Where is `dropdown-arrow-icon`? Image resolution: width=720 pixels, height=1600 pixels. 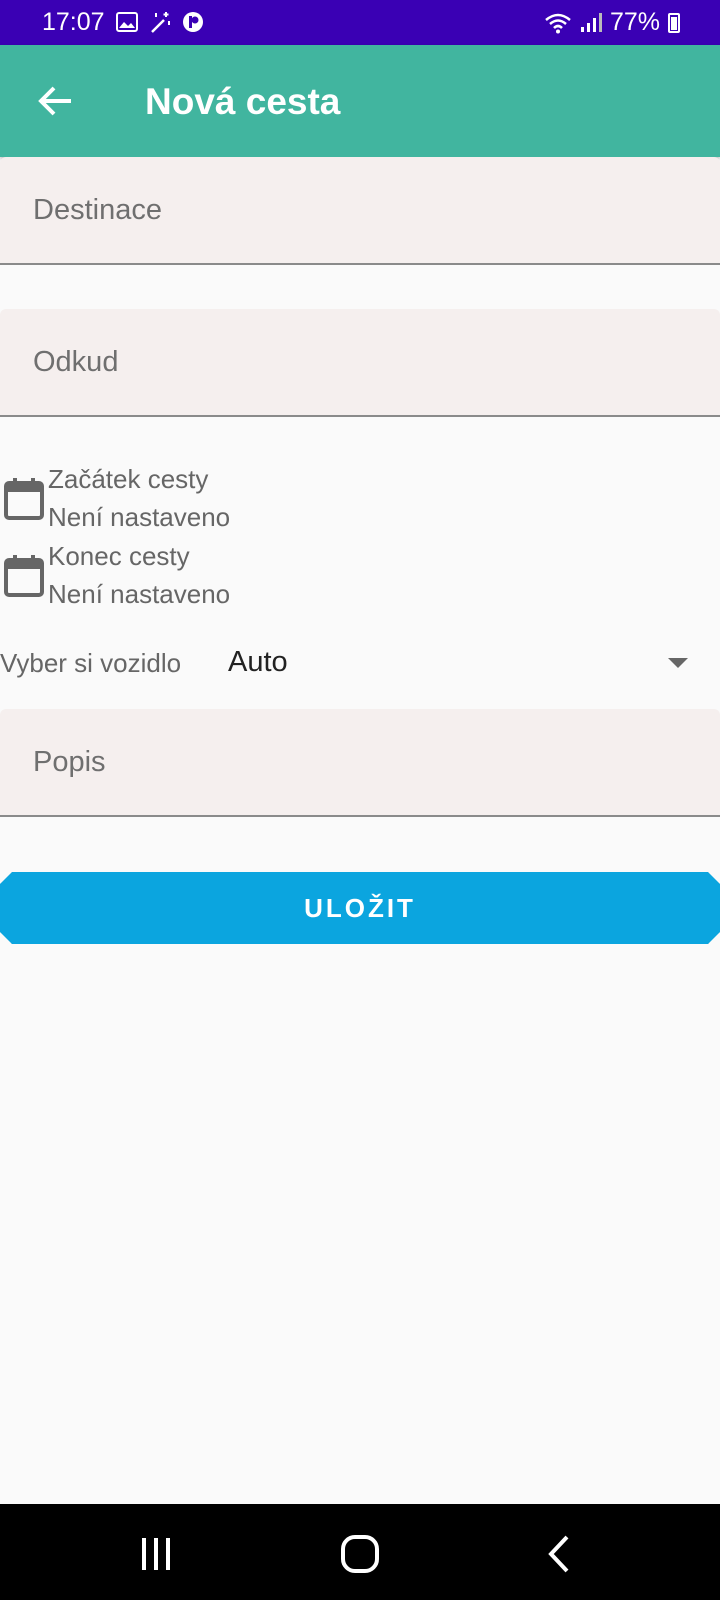
dropdown-arrow-icon is located at coordinates (678, 663).